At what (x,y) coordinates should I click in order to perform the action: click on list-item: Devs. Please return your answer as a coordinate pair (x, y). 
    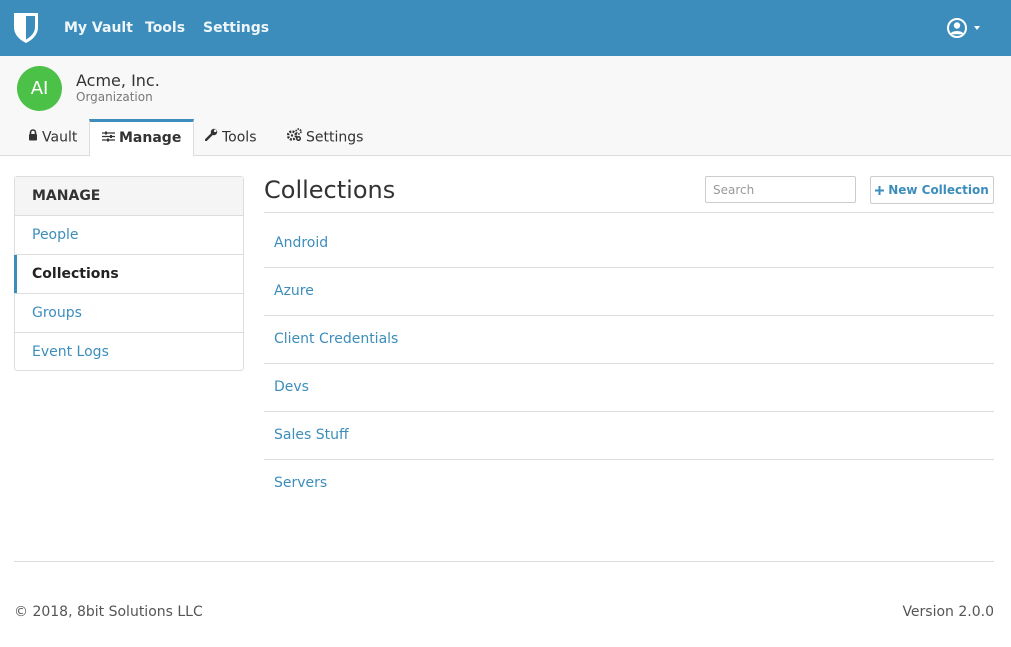
    Looking at the image, I should click on (629, 388).